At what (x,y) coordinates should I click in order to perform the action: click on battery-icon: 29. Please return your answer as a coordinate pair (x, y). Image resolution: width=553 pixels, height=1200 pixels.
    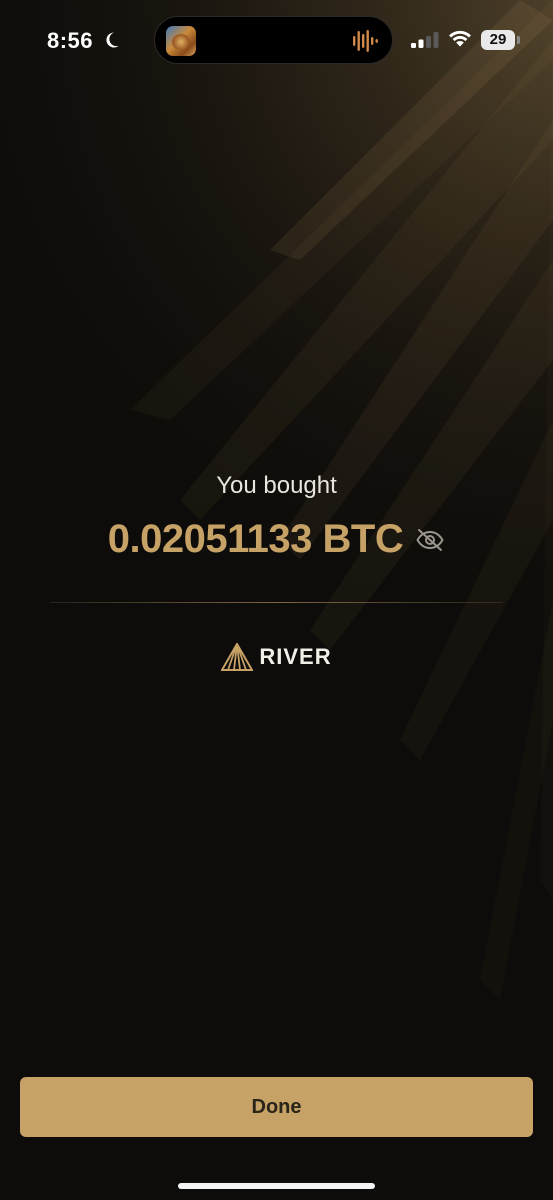
    Looking at the image, I should click on (498, 40).